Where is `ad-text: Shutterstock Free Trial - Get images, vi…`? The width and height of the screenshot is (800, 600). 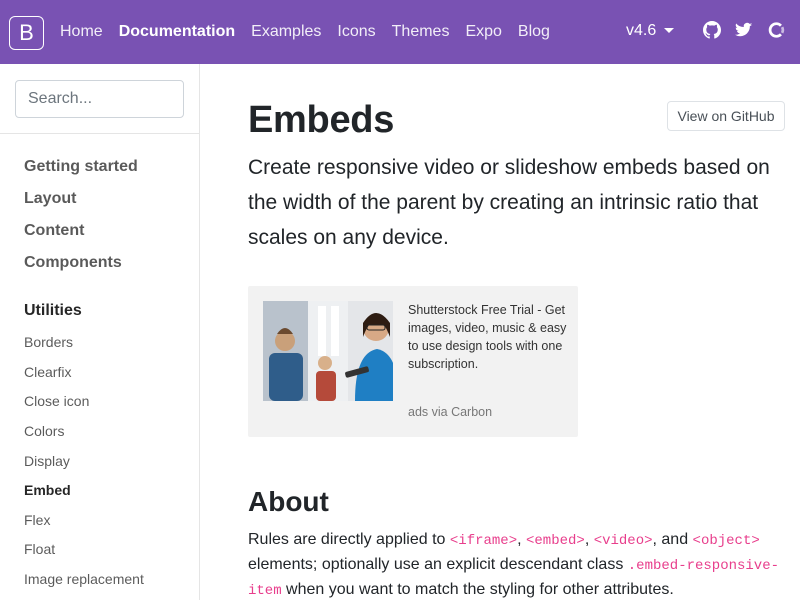
ad-text: Shutterstock Free Trial - Get images, vi… is located at coordinates (488, 337).